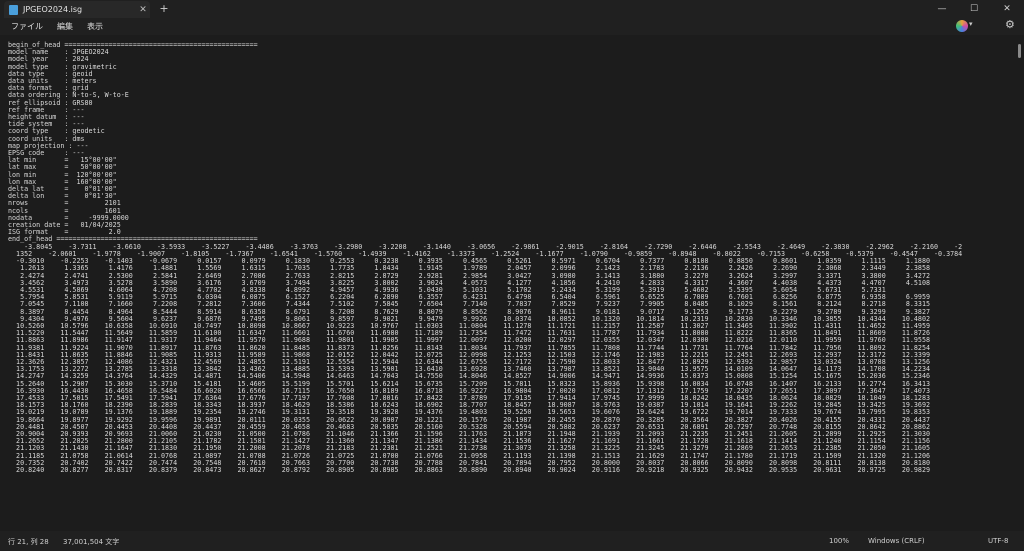 Image resolution: width=1024 pixels, height=551 pixels. Describe the element at coordinates (1019, 51) in the screenshot. I see `scroll-thumb` at that location.